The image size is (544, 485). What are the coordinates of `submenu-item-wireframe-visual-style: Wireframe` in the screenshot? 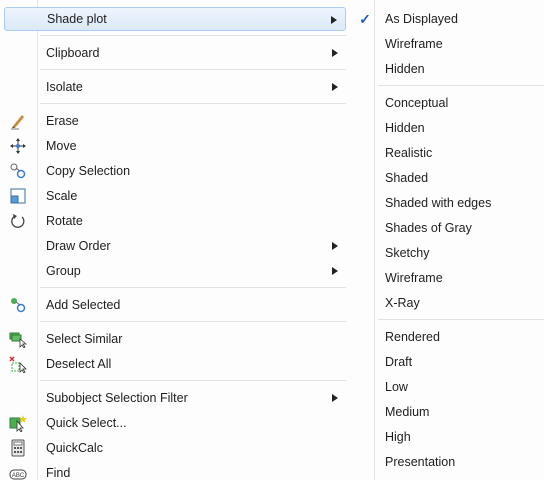 It's located at (447, 278).